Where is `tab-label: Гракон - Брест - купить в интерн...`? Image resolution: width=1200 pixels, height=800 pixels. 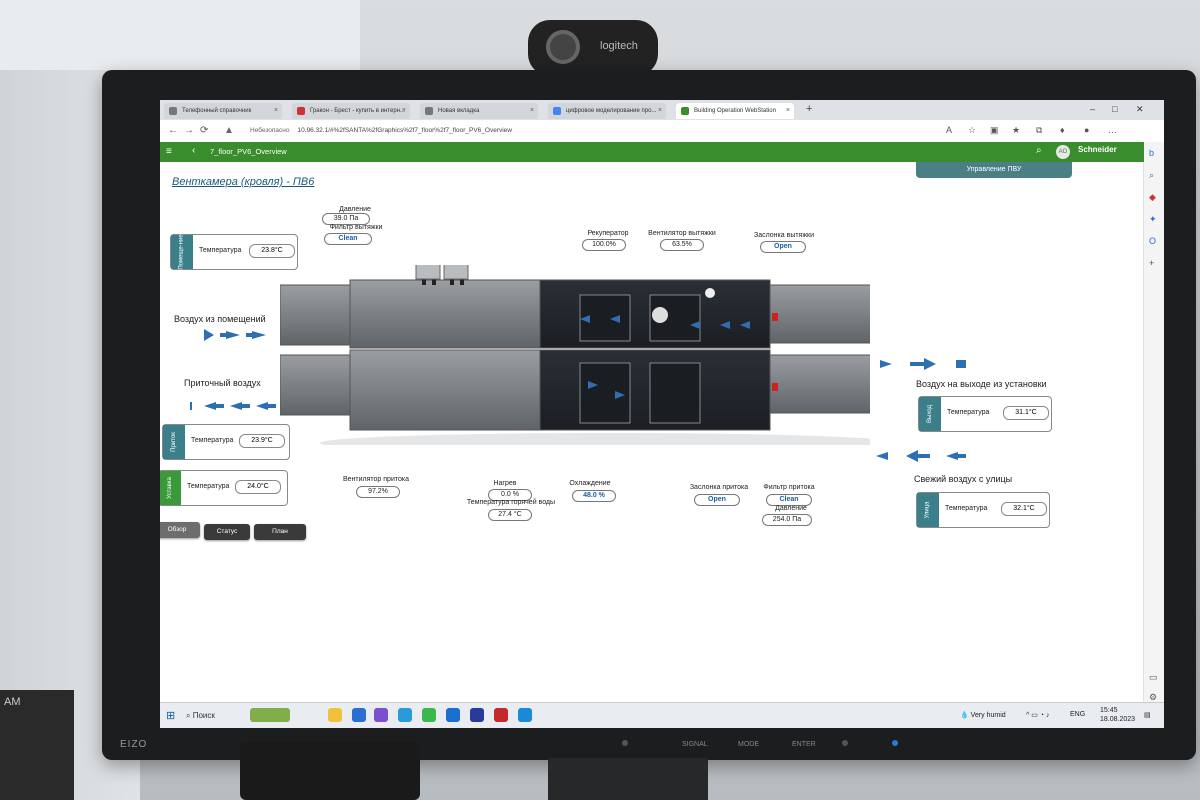
tab-label: Гракон - Брест - купить в интерн... is located at coordinates (357, 111).